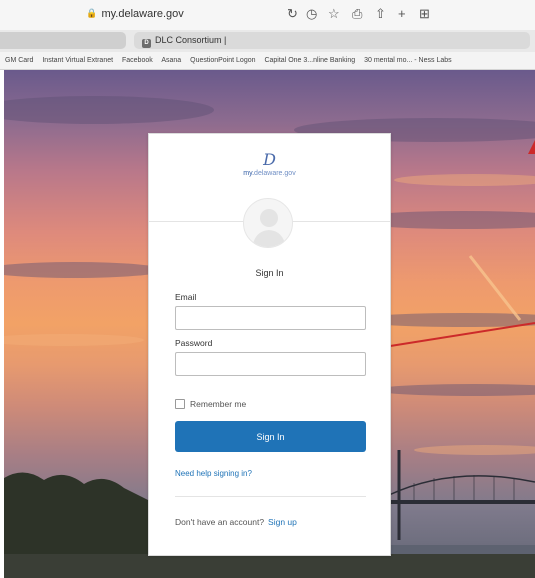 Image resolution: width=535 pixels, height=578 pixels. I want to click on remember-me-label: Remember me, so click(218, 404).